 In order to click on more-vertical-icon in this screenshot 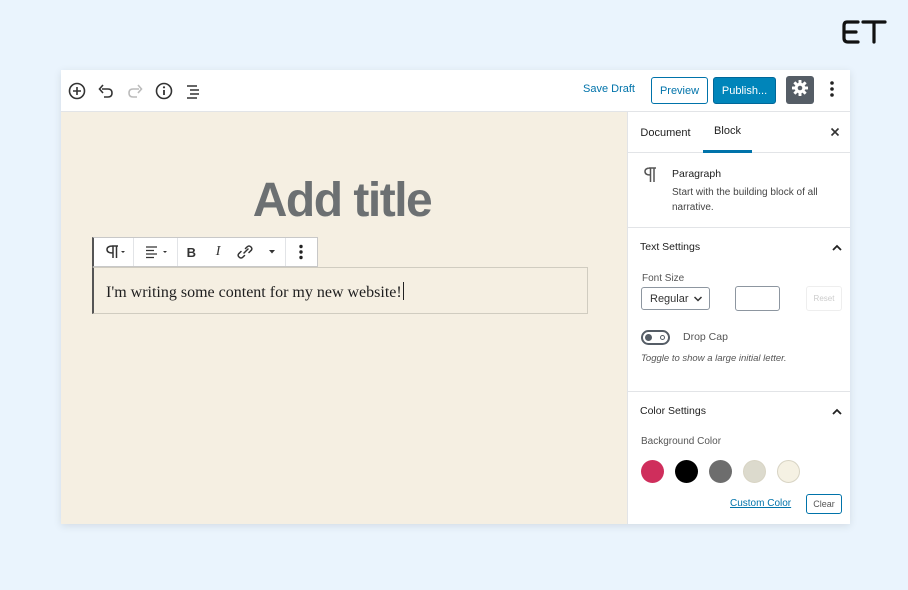, I will do `click(832, 91)`.